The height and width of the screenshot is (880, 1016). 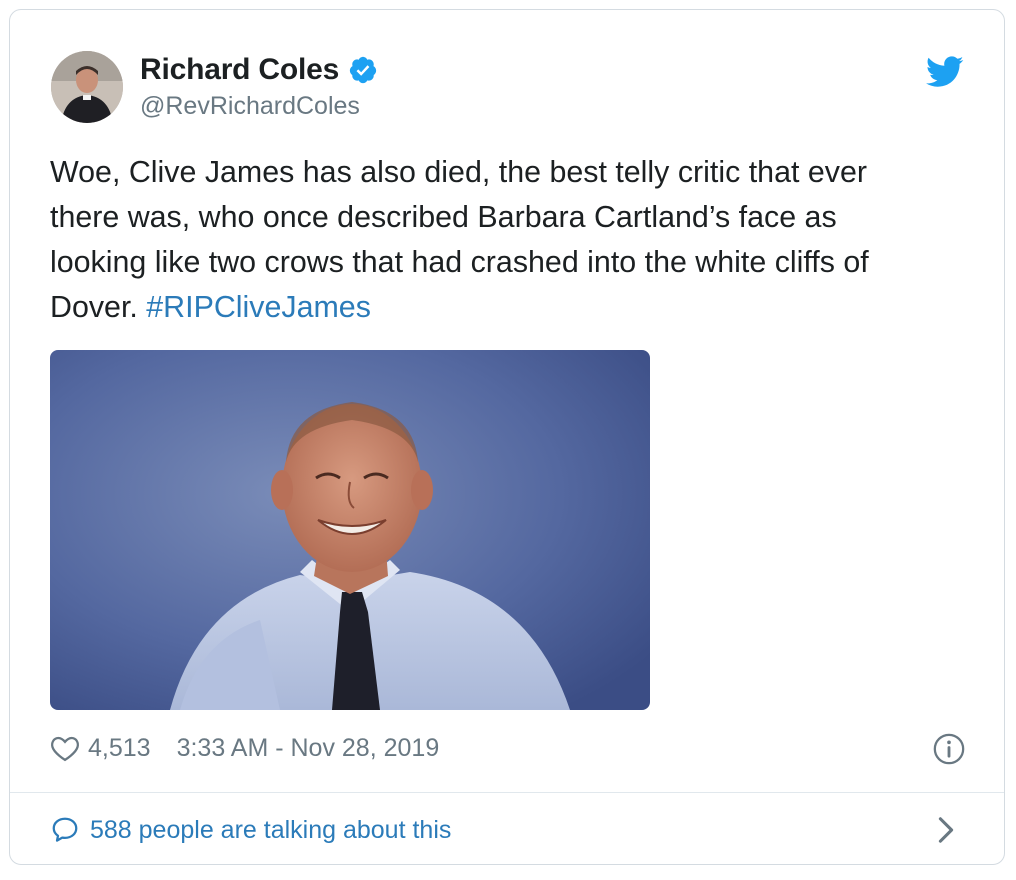 I want to click on tweet-timestamp: 3:33 AM - Nov 28, 2019, so click(x=308, y=748).